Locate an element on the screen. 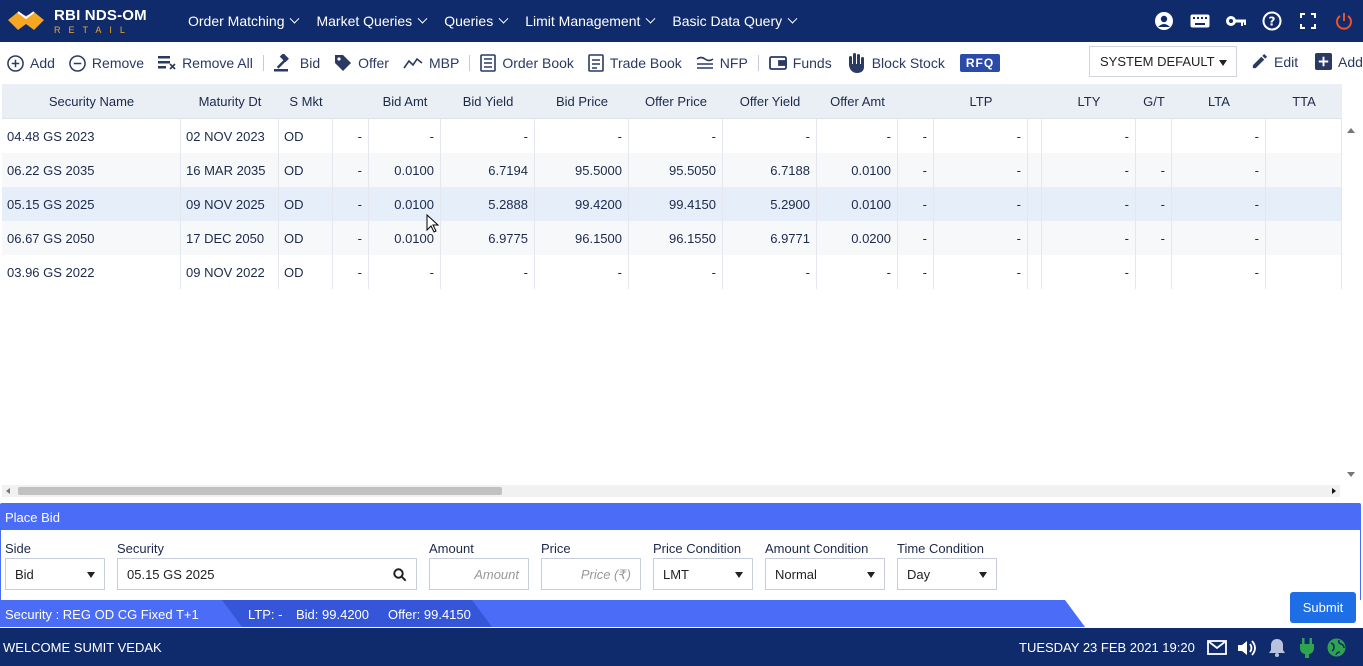  block-stock-label: Block Stock is located at coordinates (908, 63).